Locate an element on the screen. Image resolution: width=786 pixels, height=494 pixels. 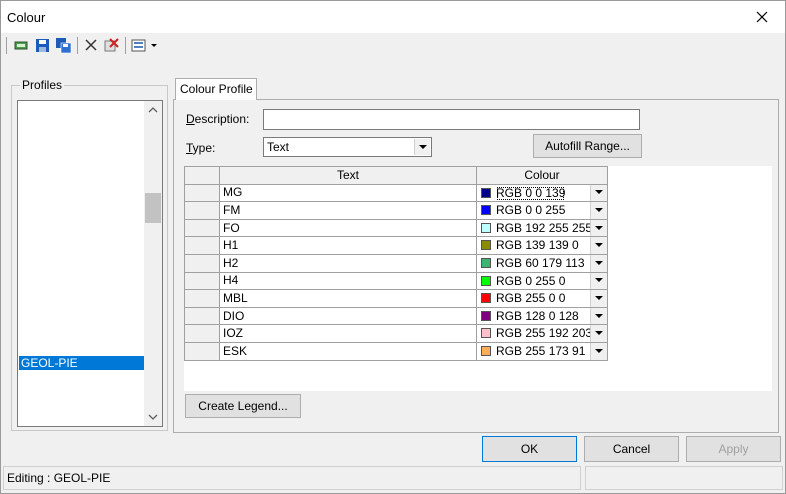
options-dropdown-button is located at coordinates (146, 45).